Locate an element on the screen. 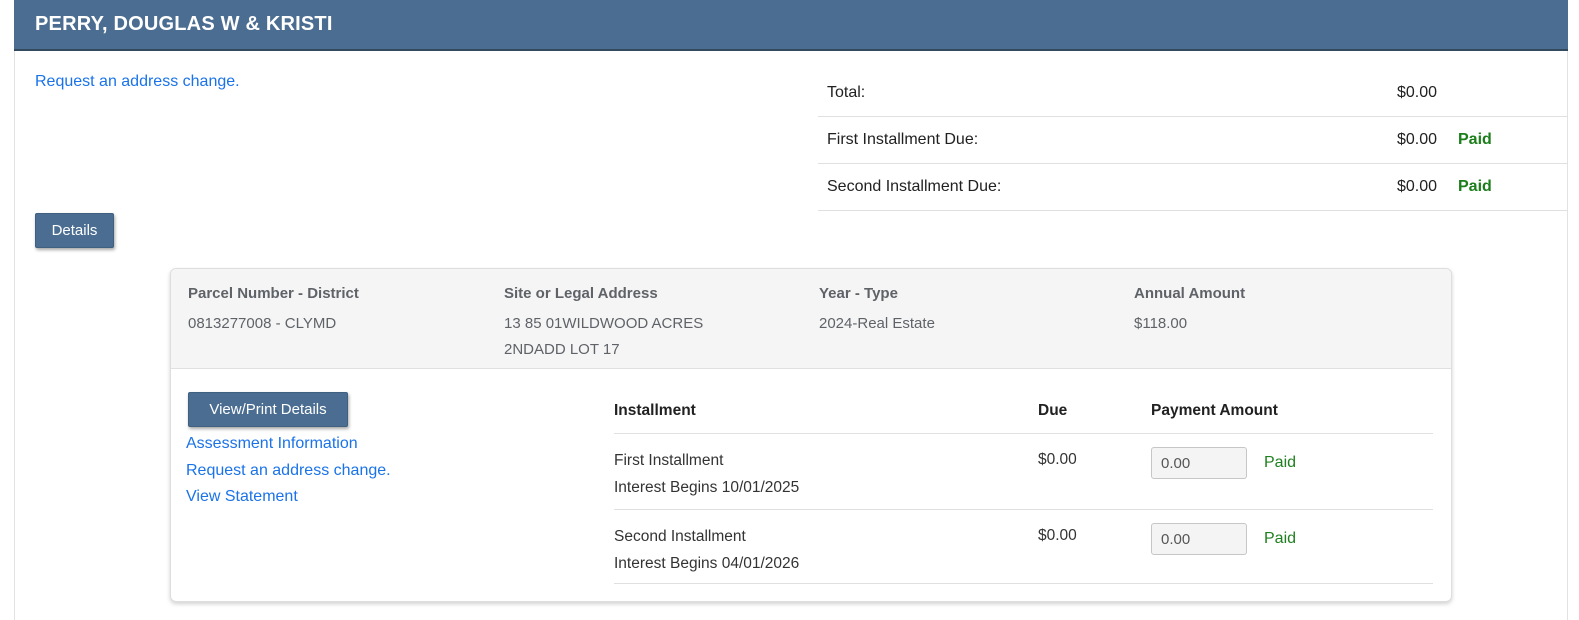  payment-amount-column-header: Payment Amount is located at coordinates (1214, 410).